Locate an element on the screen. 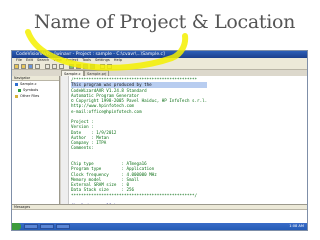  navigator-pane: Navigator Sample.c Symbols Other Files is located at coordinates (36, 140).